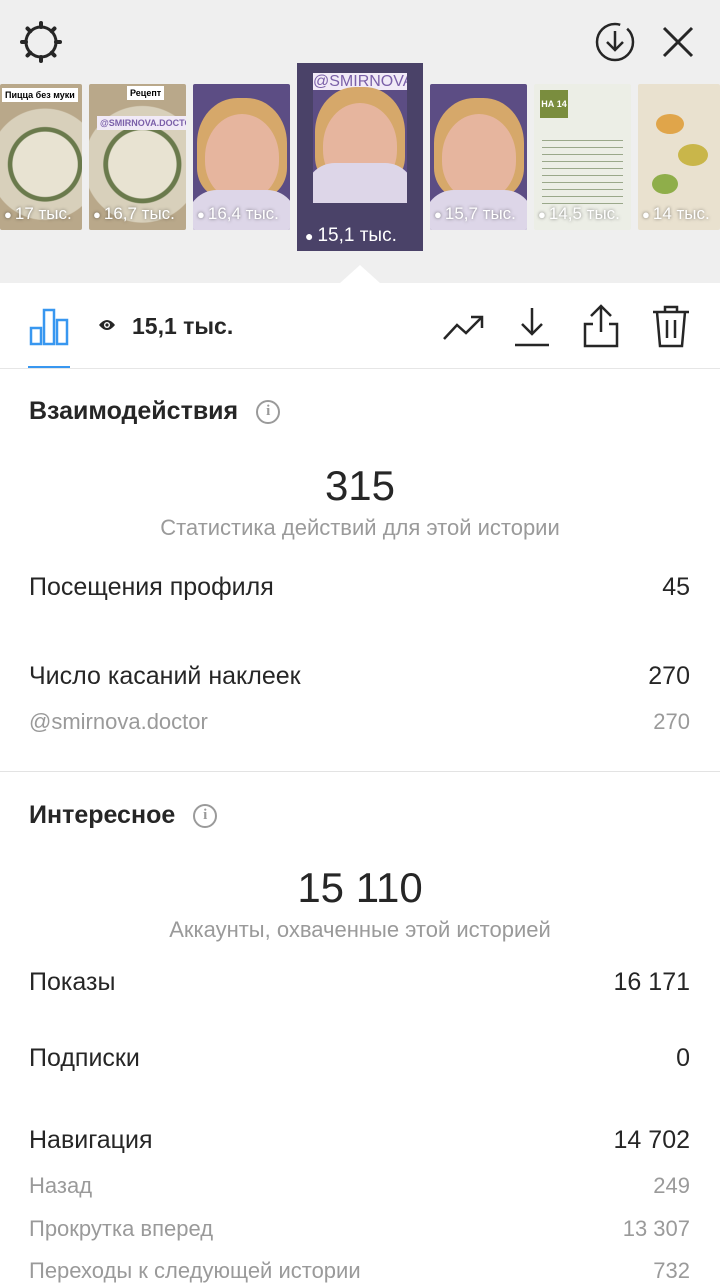  Describe the element at coordinates (359, 1229) in the screenshot. I see `stat-row-forward: Прокрутка вперед 13 307` at that location.